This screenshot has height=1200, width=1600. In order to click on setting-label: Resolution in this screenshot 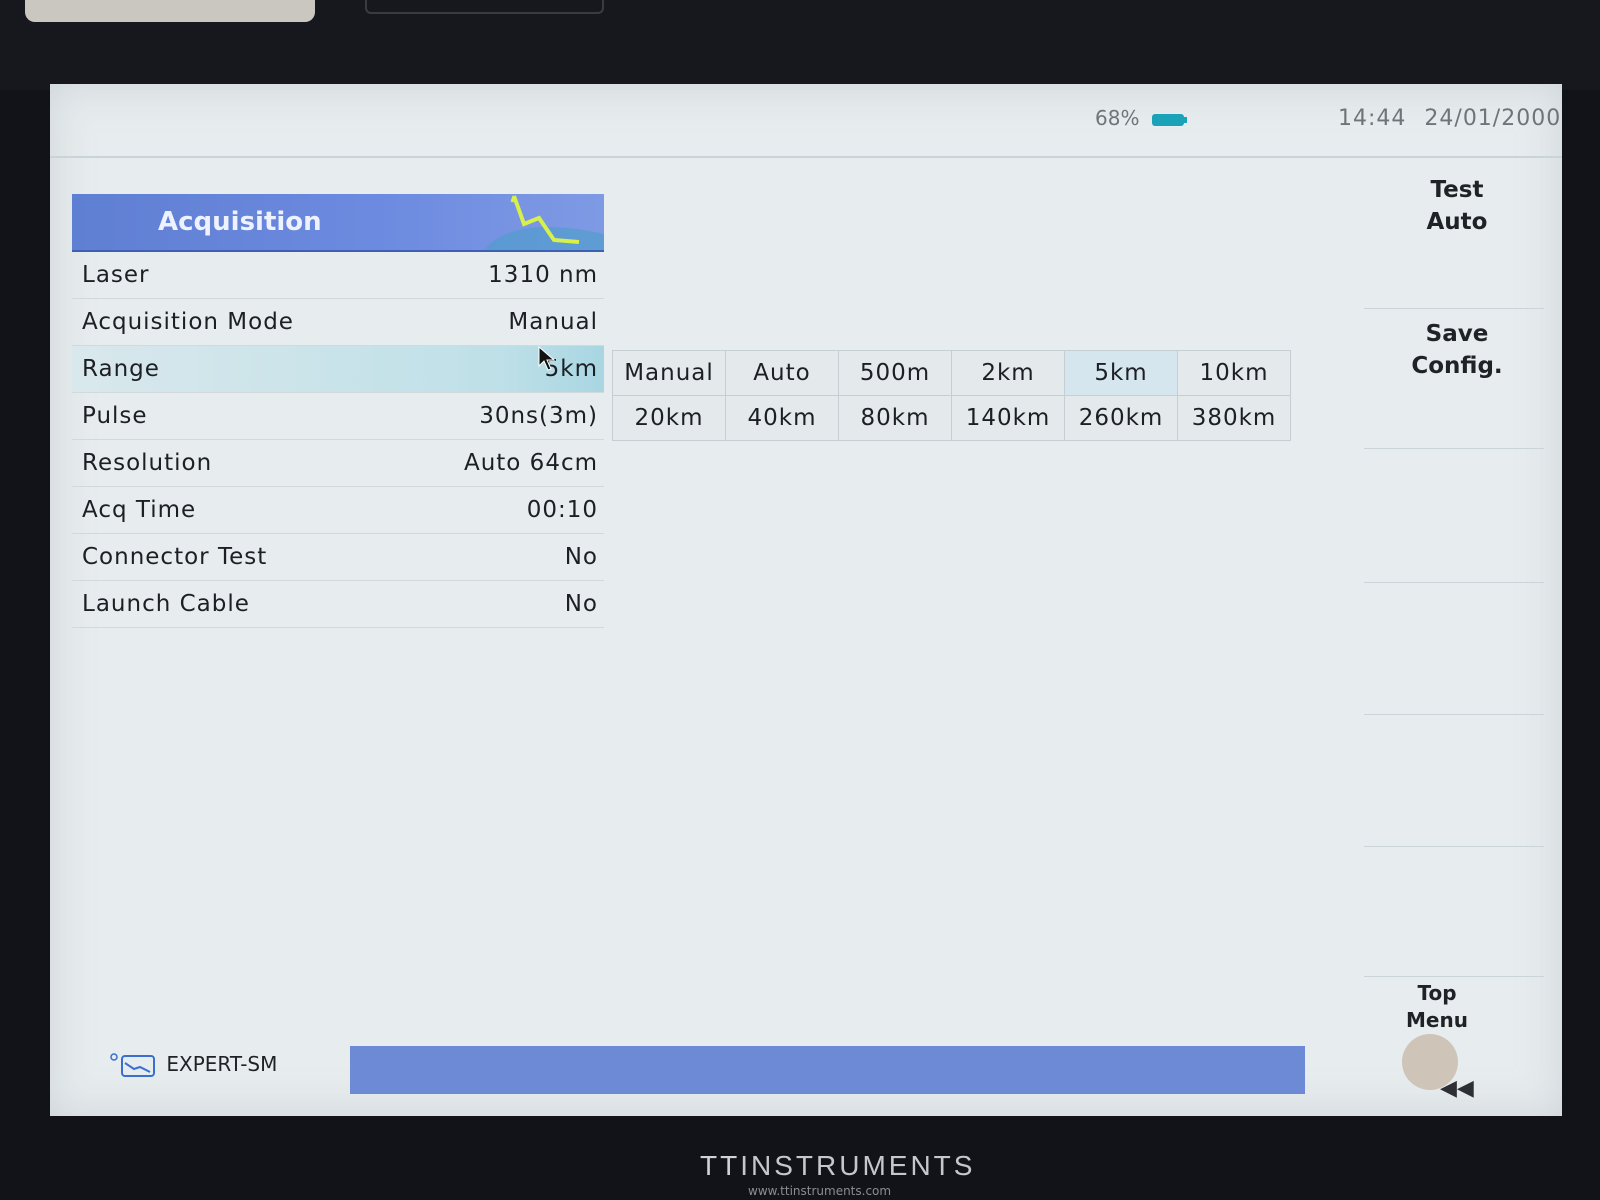, I will do `click(147, 463)`.